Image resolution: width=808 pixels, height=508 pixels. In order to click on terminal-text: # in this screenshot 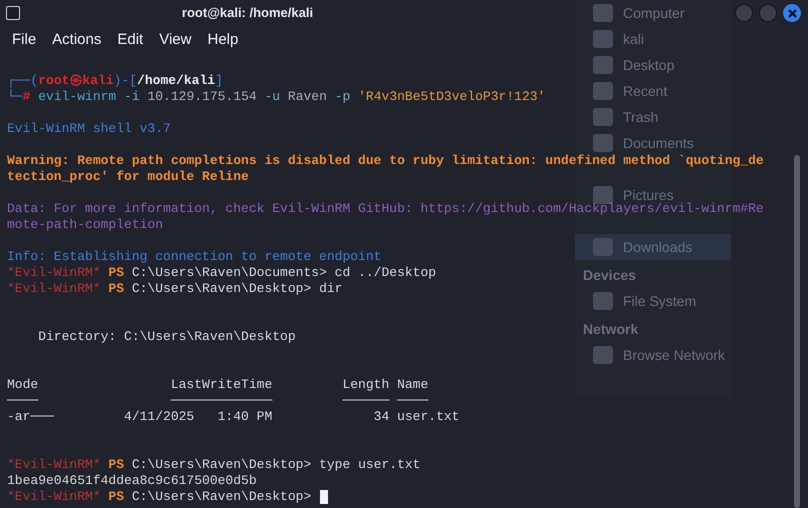, I will do `click(26, 97)`.